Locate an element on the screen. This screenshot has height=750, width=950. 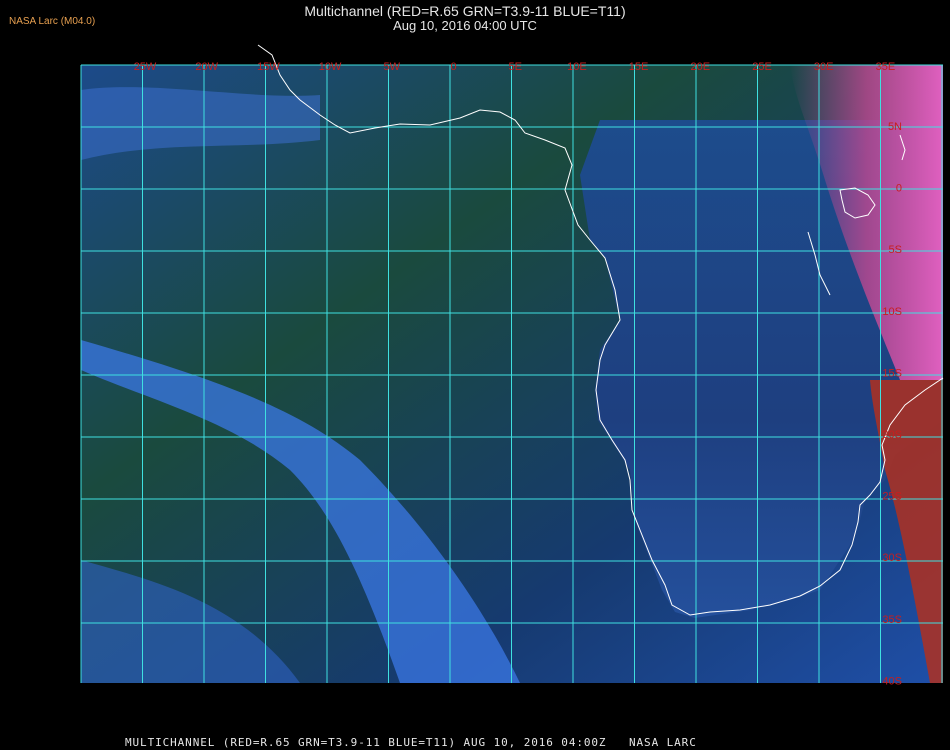
latitude-label: 25S is located at coordinates (892, 497).